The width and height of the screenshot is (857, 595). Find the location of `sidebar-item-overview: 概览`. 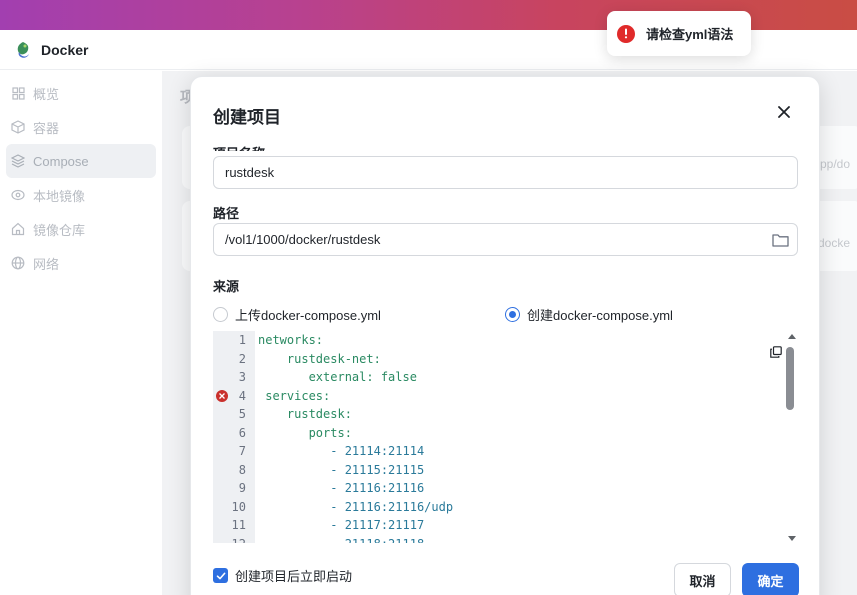

sidebar-item-overview: 概览 is located at coordinates (81, 93).